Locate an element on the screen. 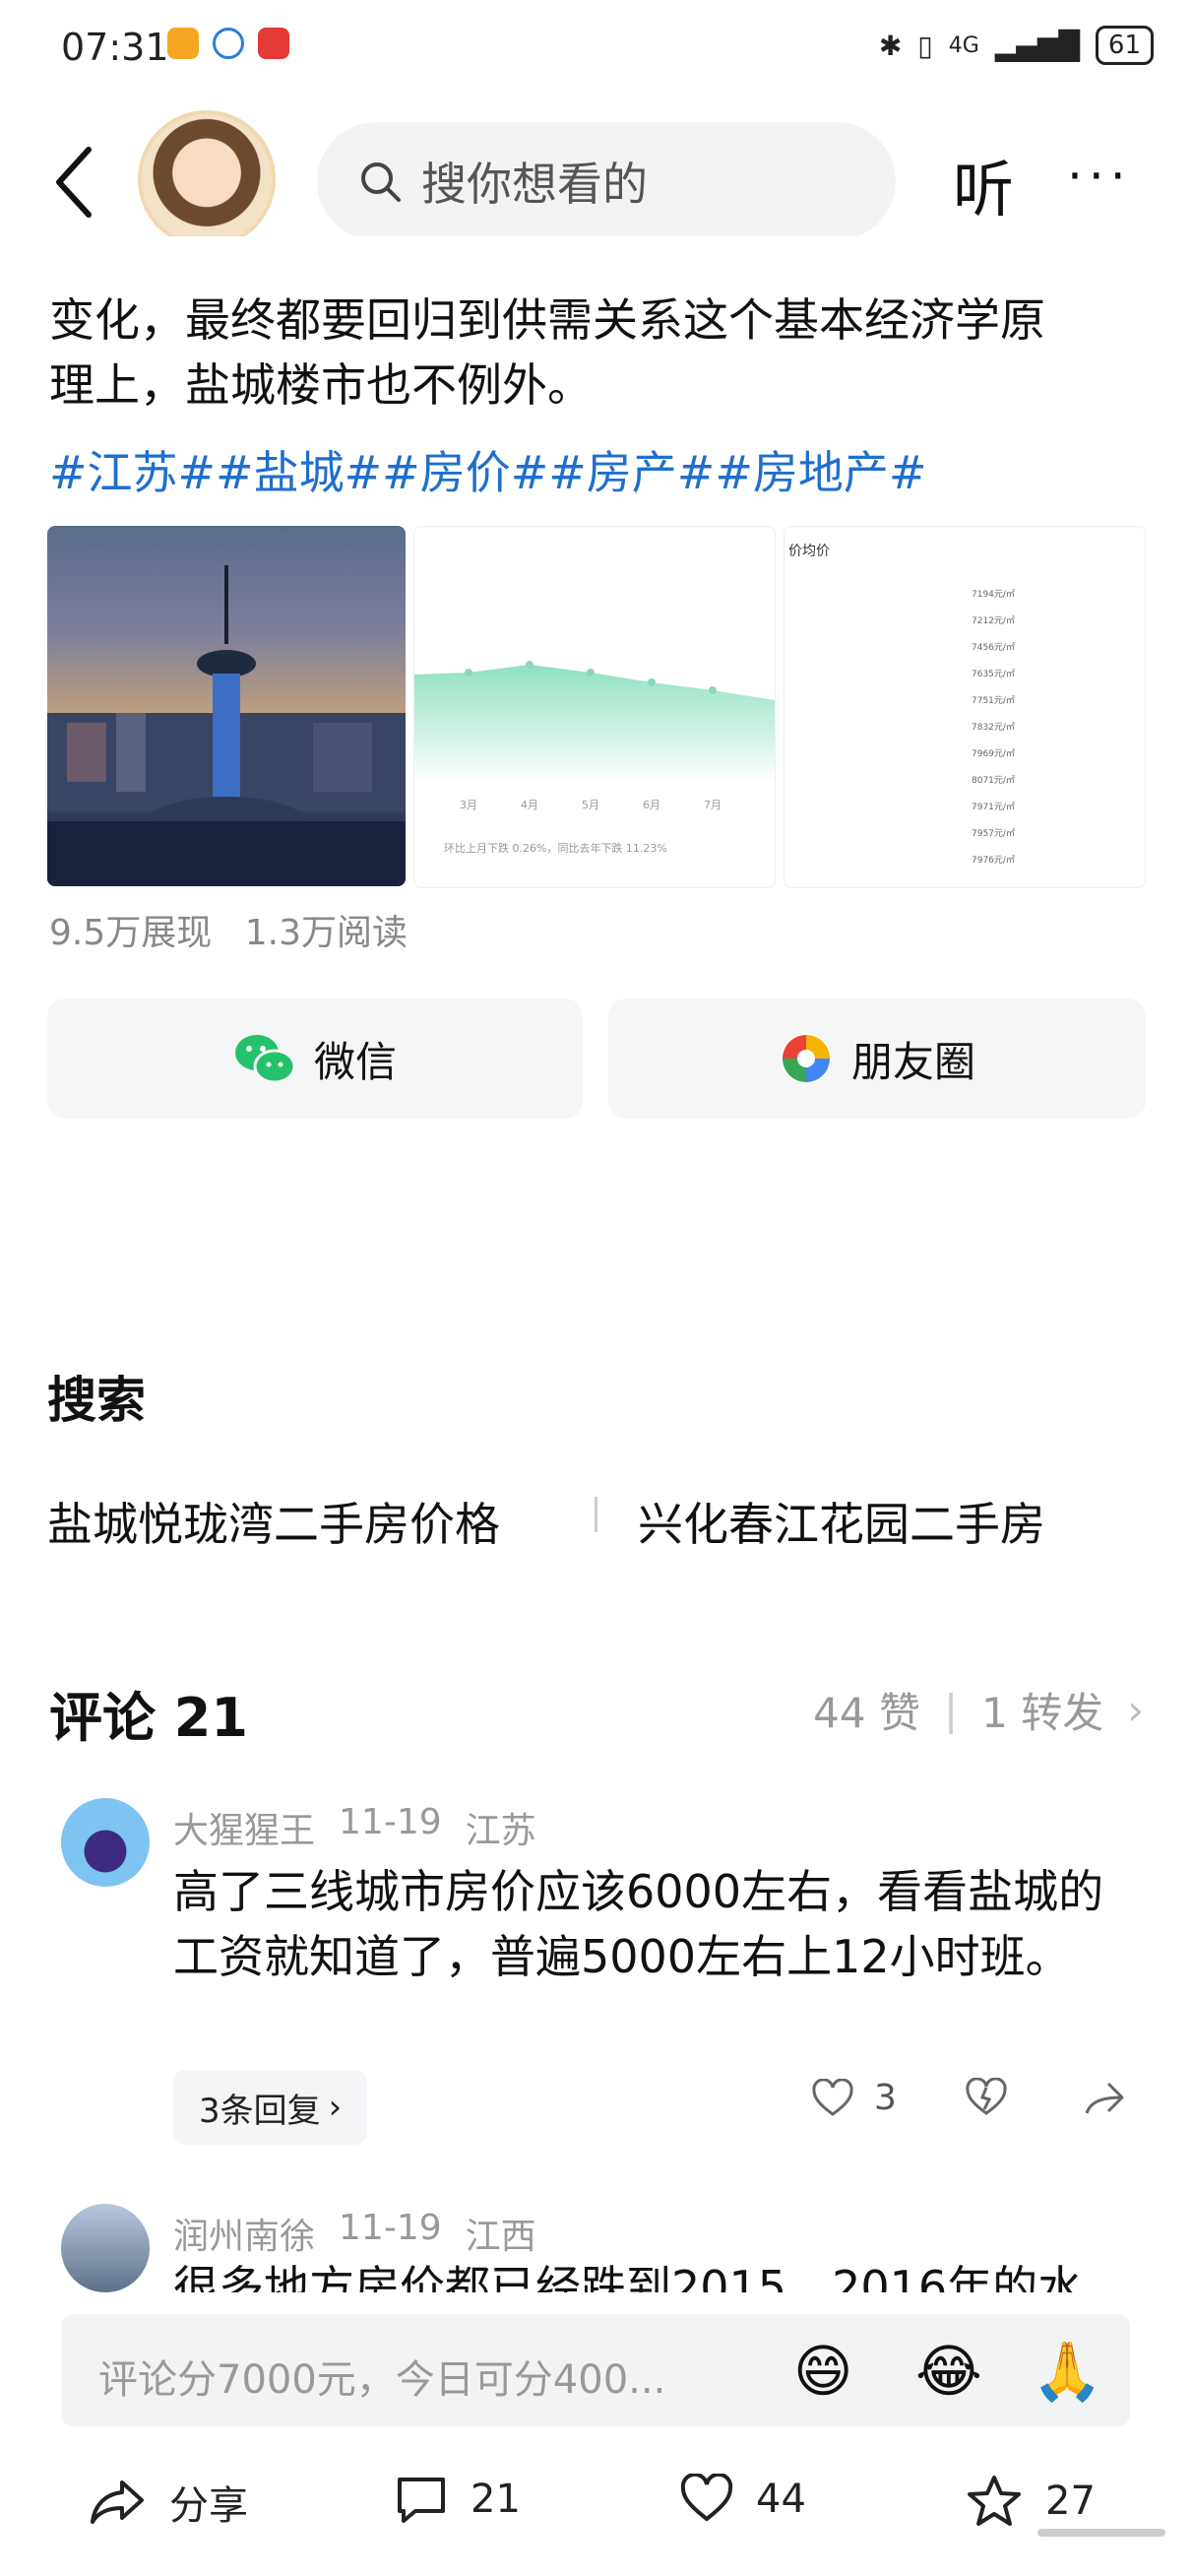  listen-button: 听 is located at coordinates (983, 184).